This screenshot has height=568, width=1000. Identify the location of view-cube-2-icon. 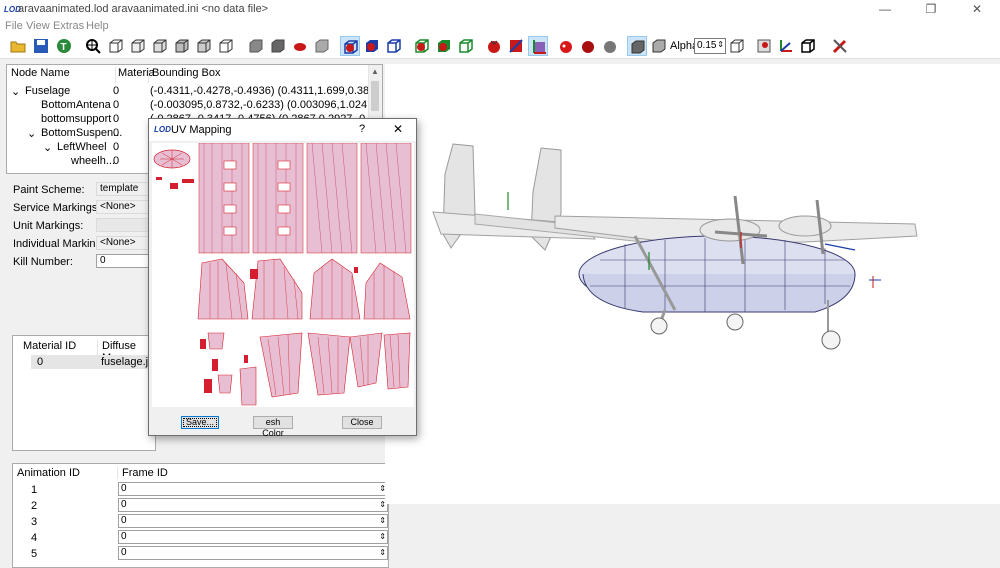
(138, 46).